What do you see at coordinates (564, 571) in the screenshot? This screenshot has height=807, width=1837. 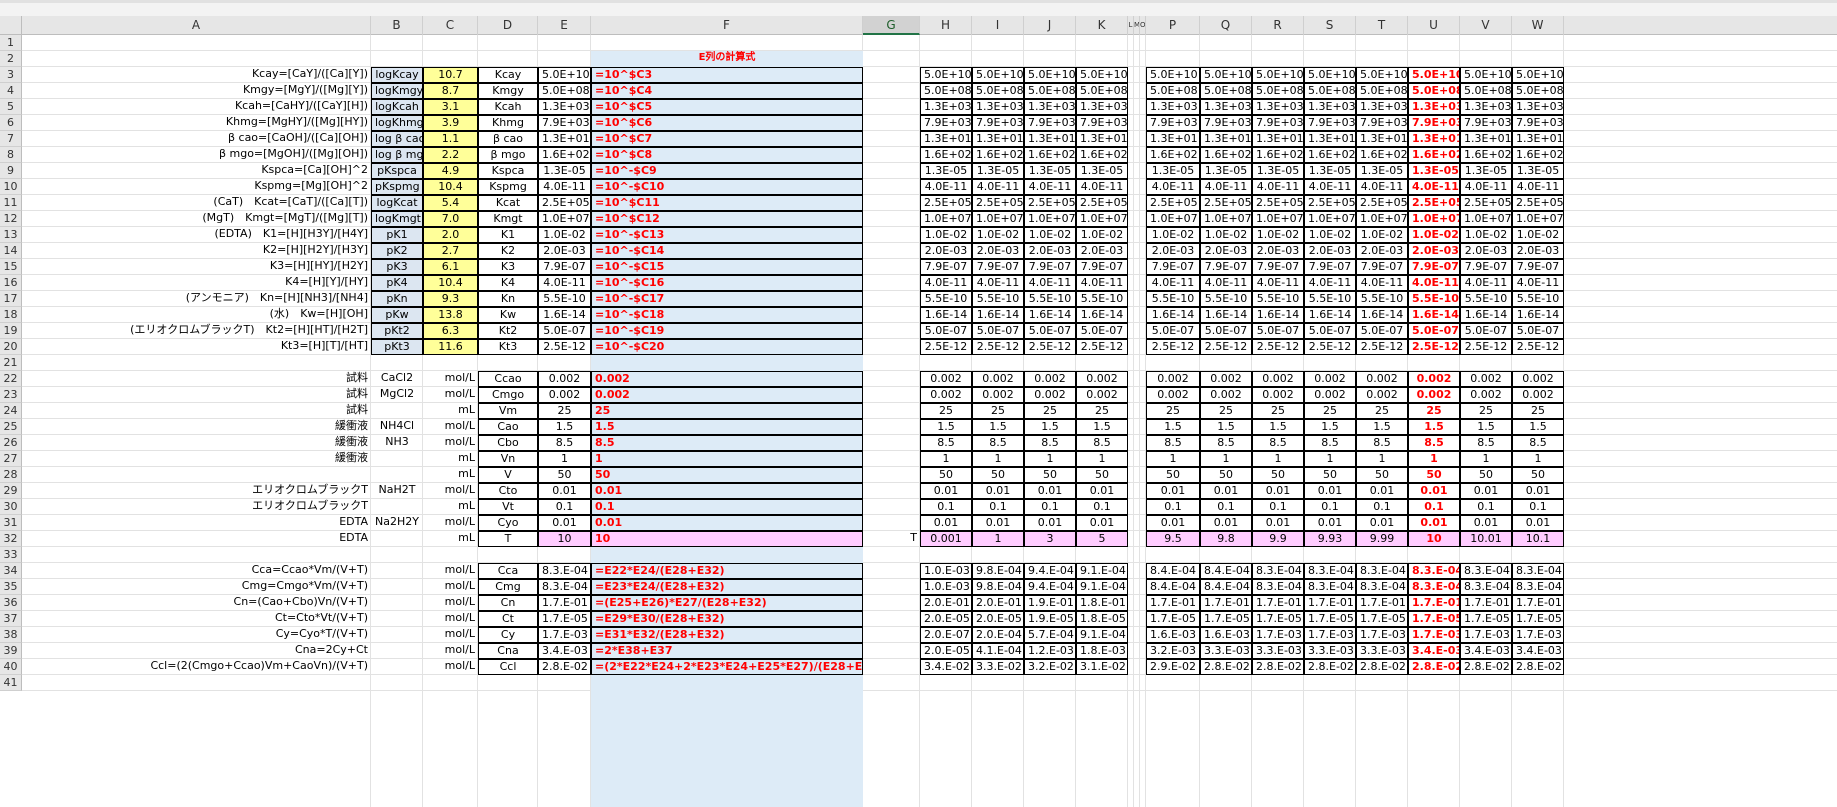 I see `calc-value: 8.3.E-04` at bounding box center [564, 571].